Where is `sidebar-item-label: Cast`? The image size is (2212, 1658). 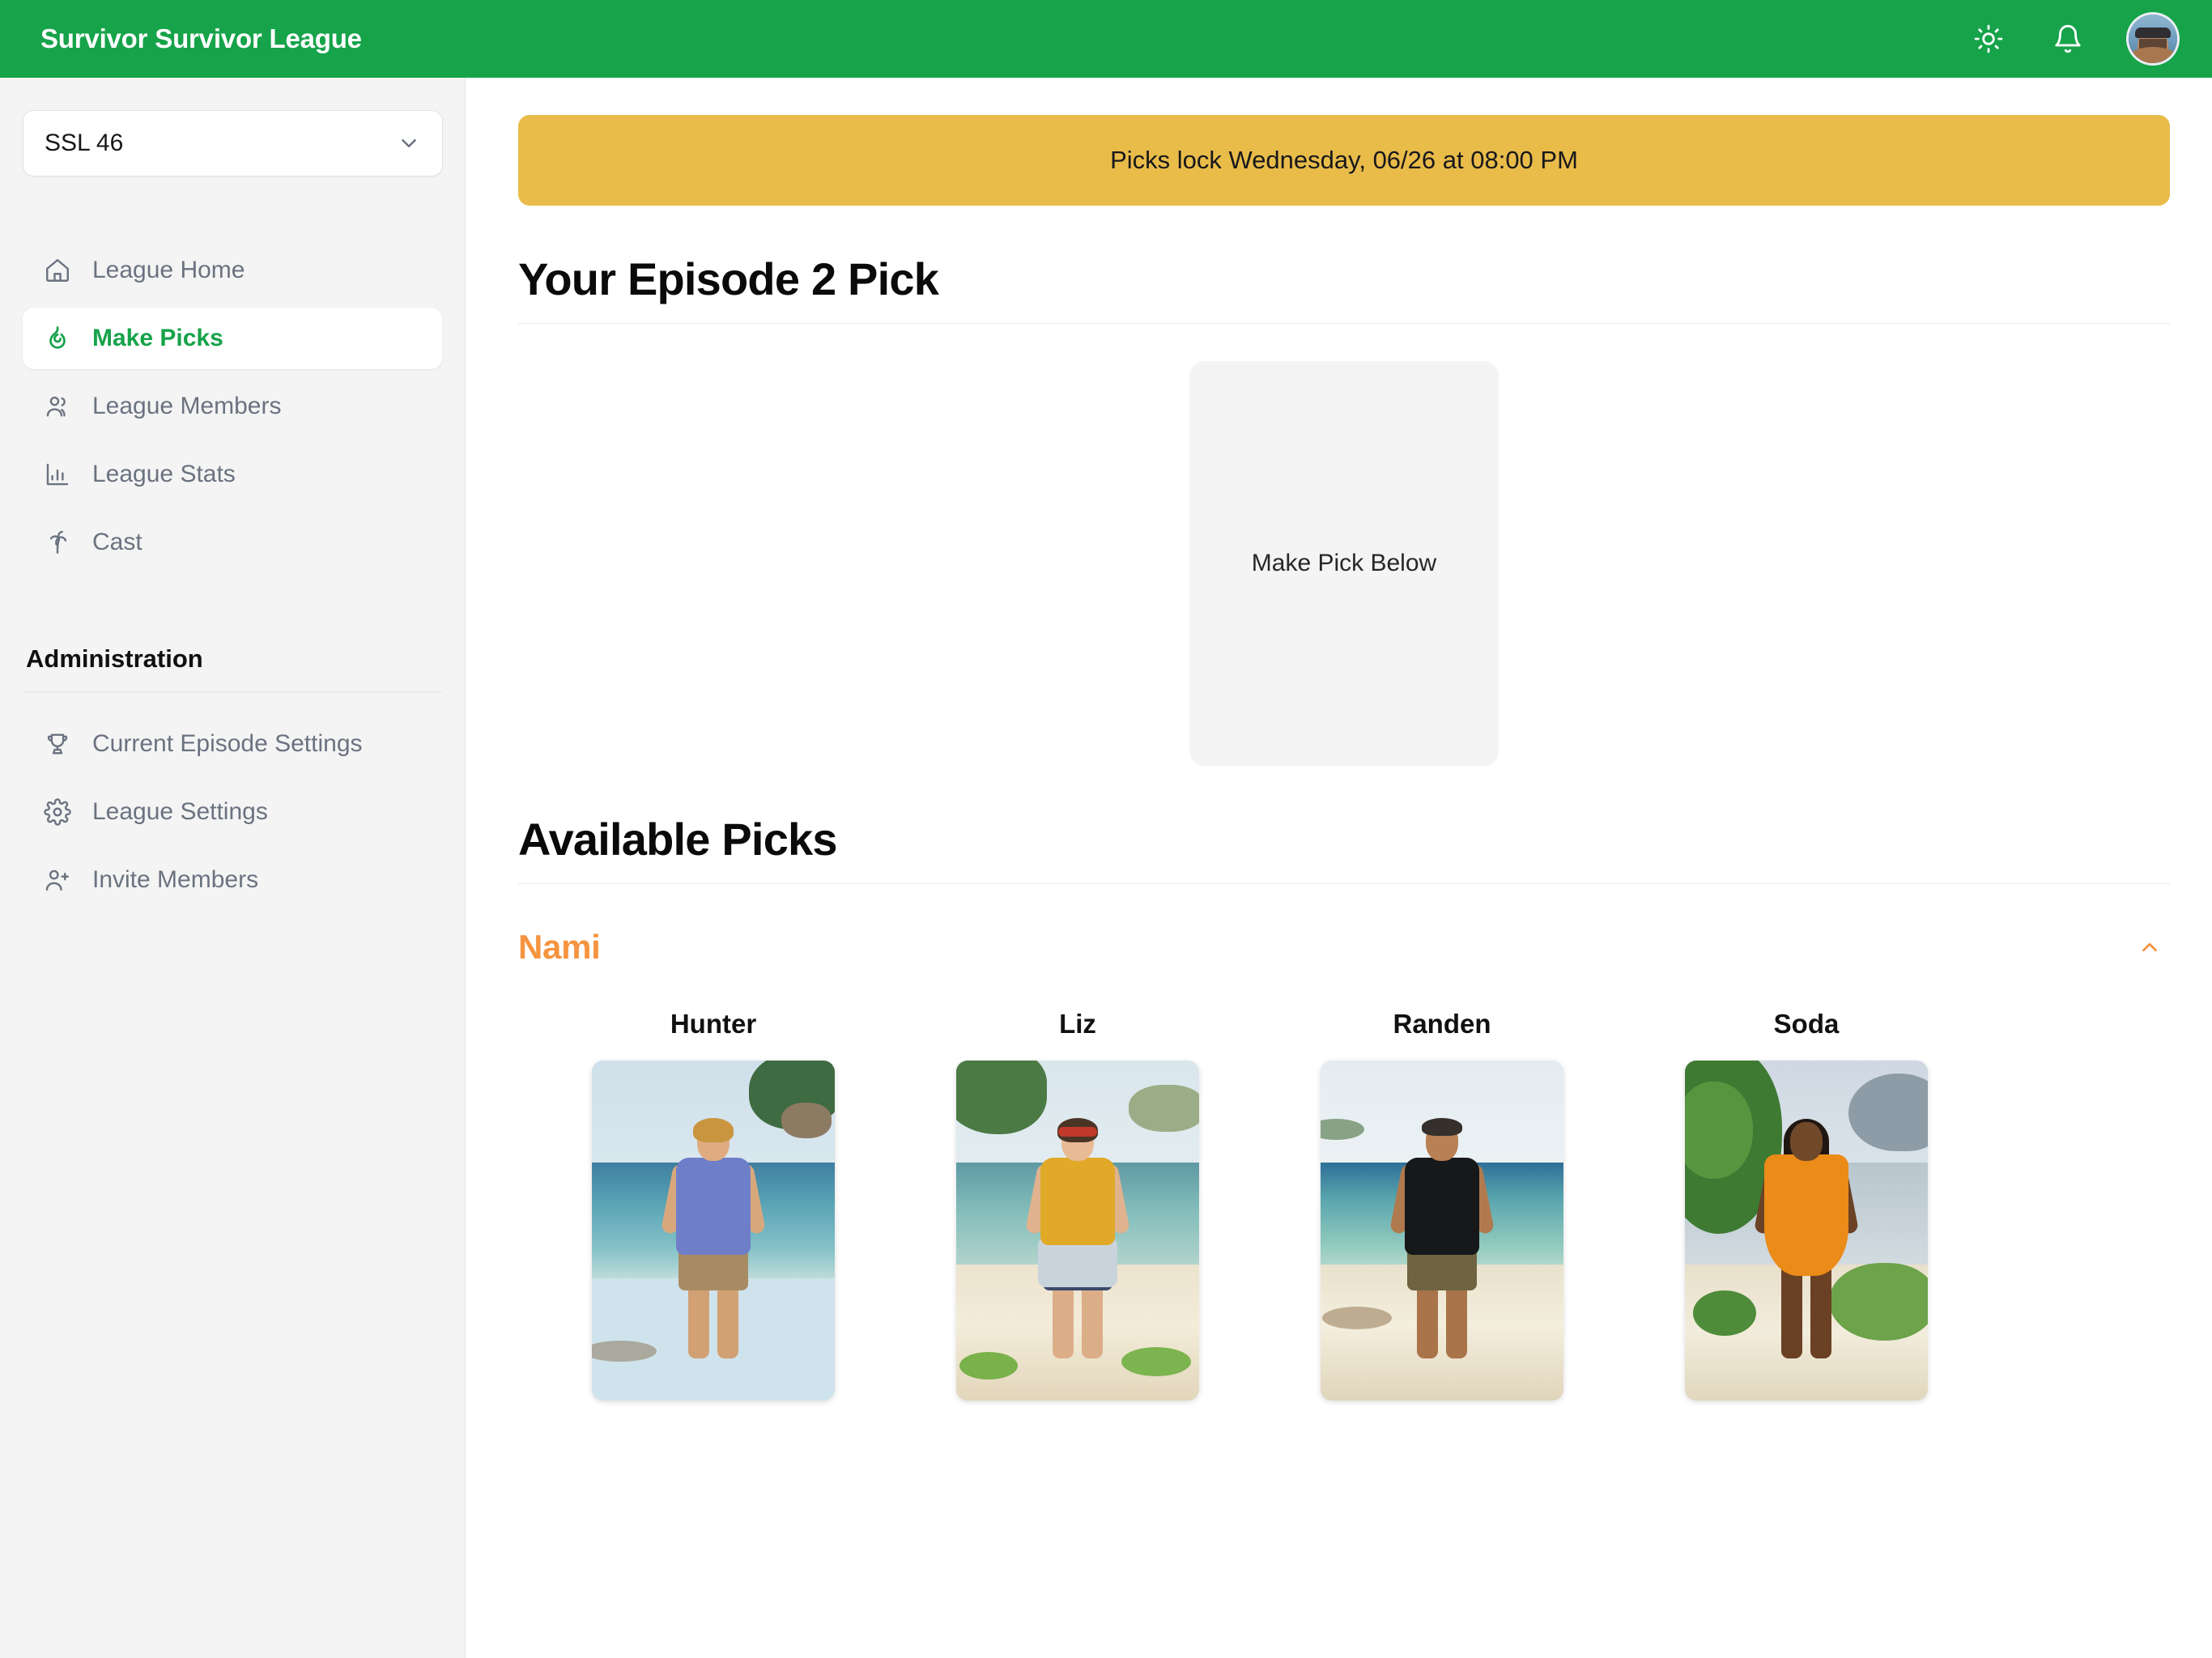 sidebar-item-label: Cast is located at coordinates (118, 542).